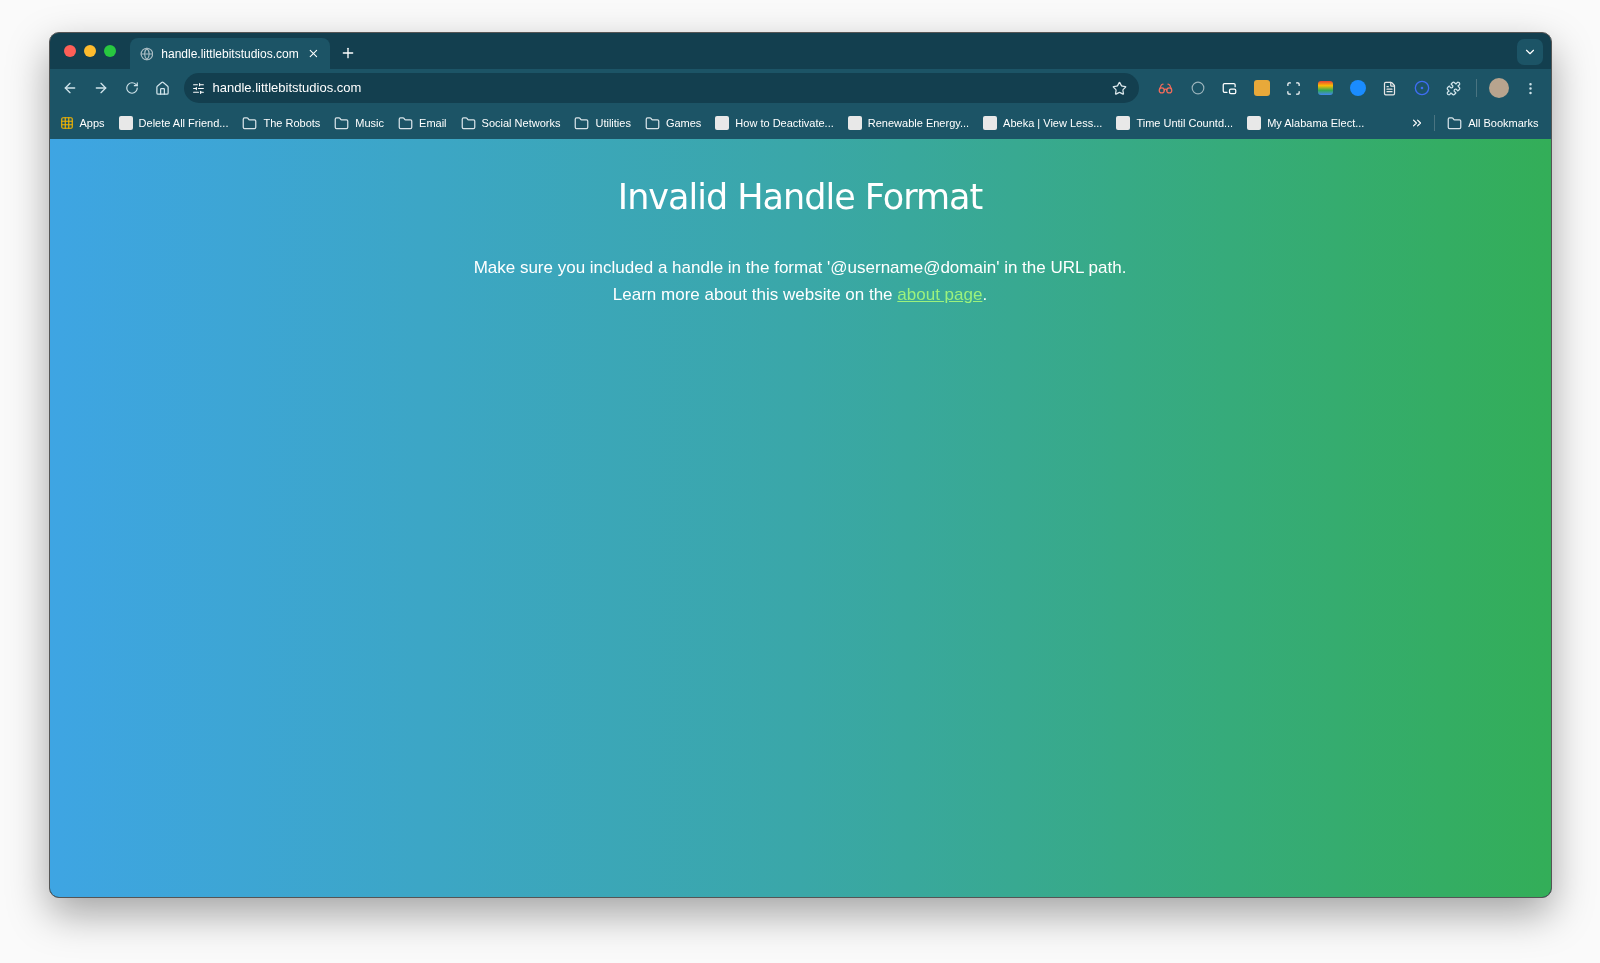  What do you see at coordinates (66, 123) in the screenshot?
I see `apps-grid-icon` at bounding box center [66, 123].